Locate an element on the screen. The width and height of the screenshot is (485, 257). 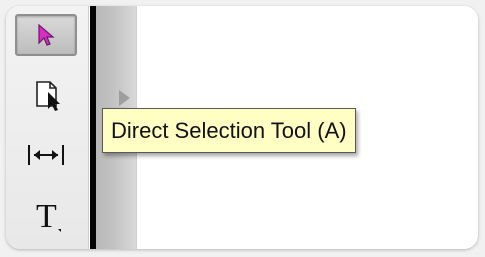
panel-expand-arrow-icon is located at coordinates (124, 98).